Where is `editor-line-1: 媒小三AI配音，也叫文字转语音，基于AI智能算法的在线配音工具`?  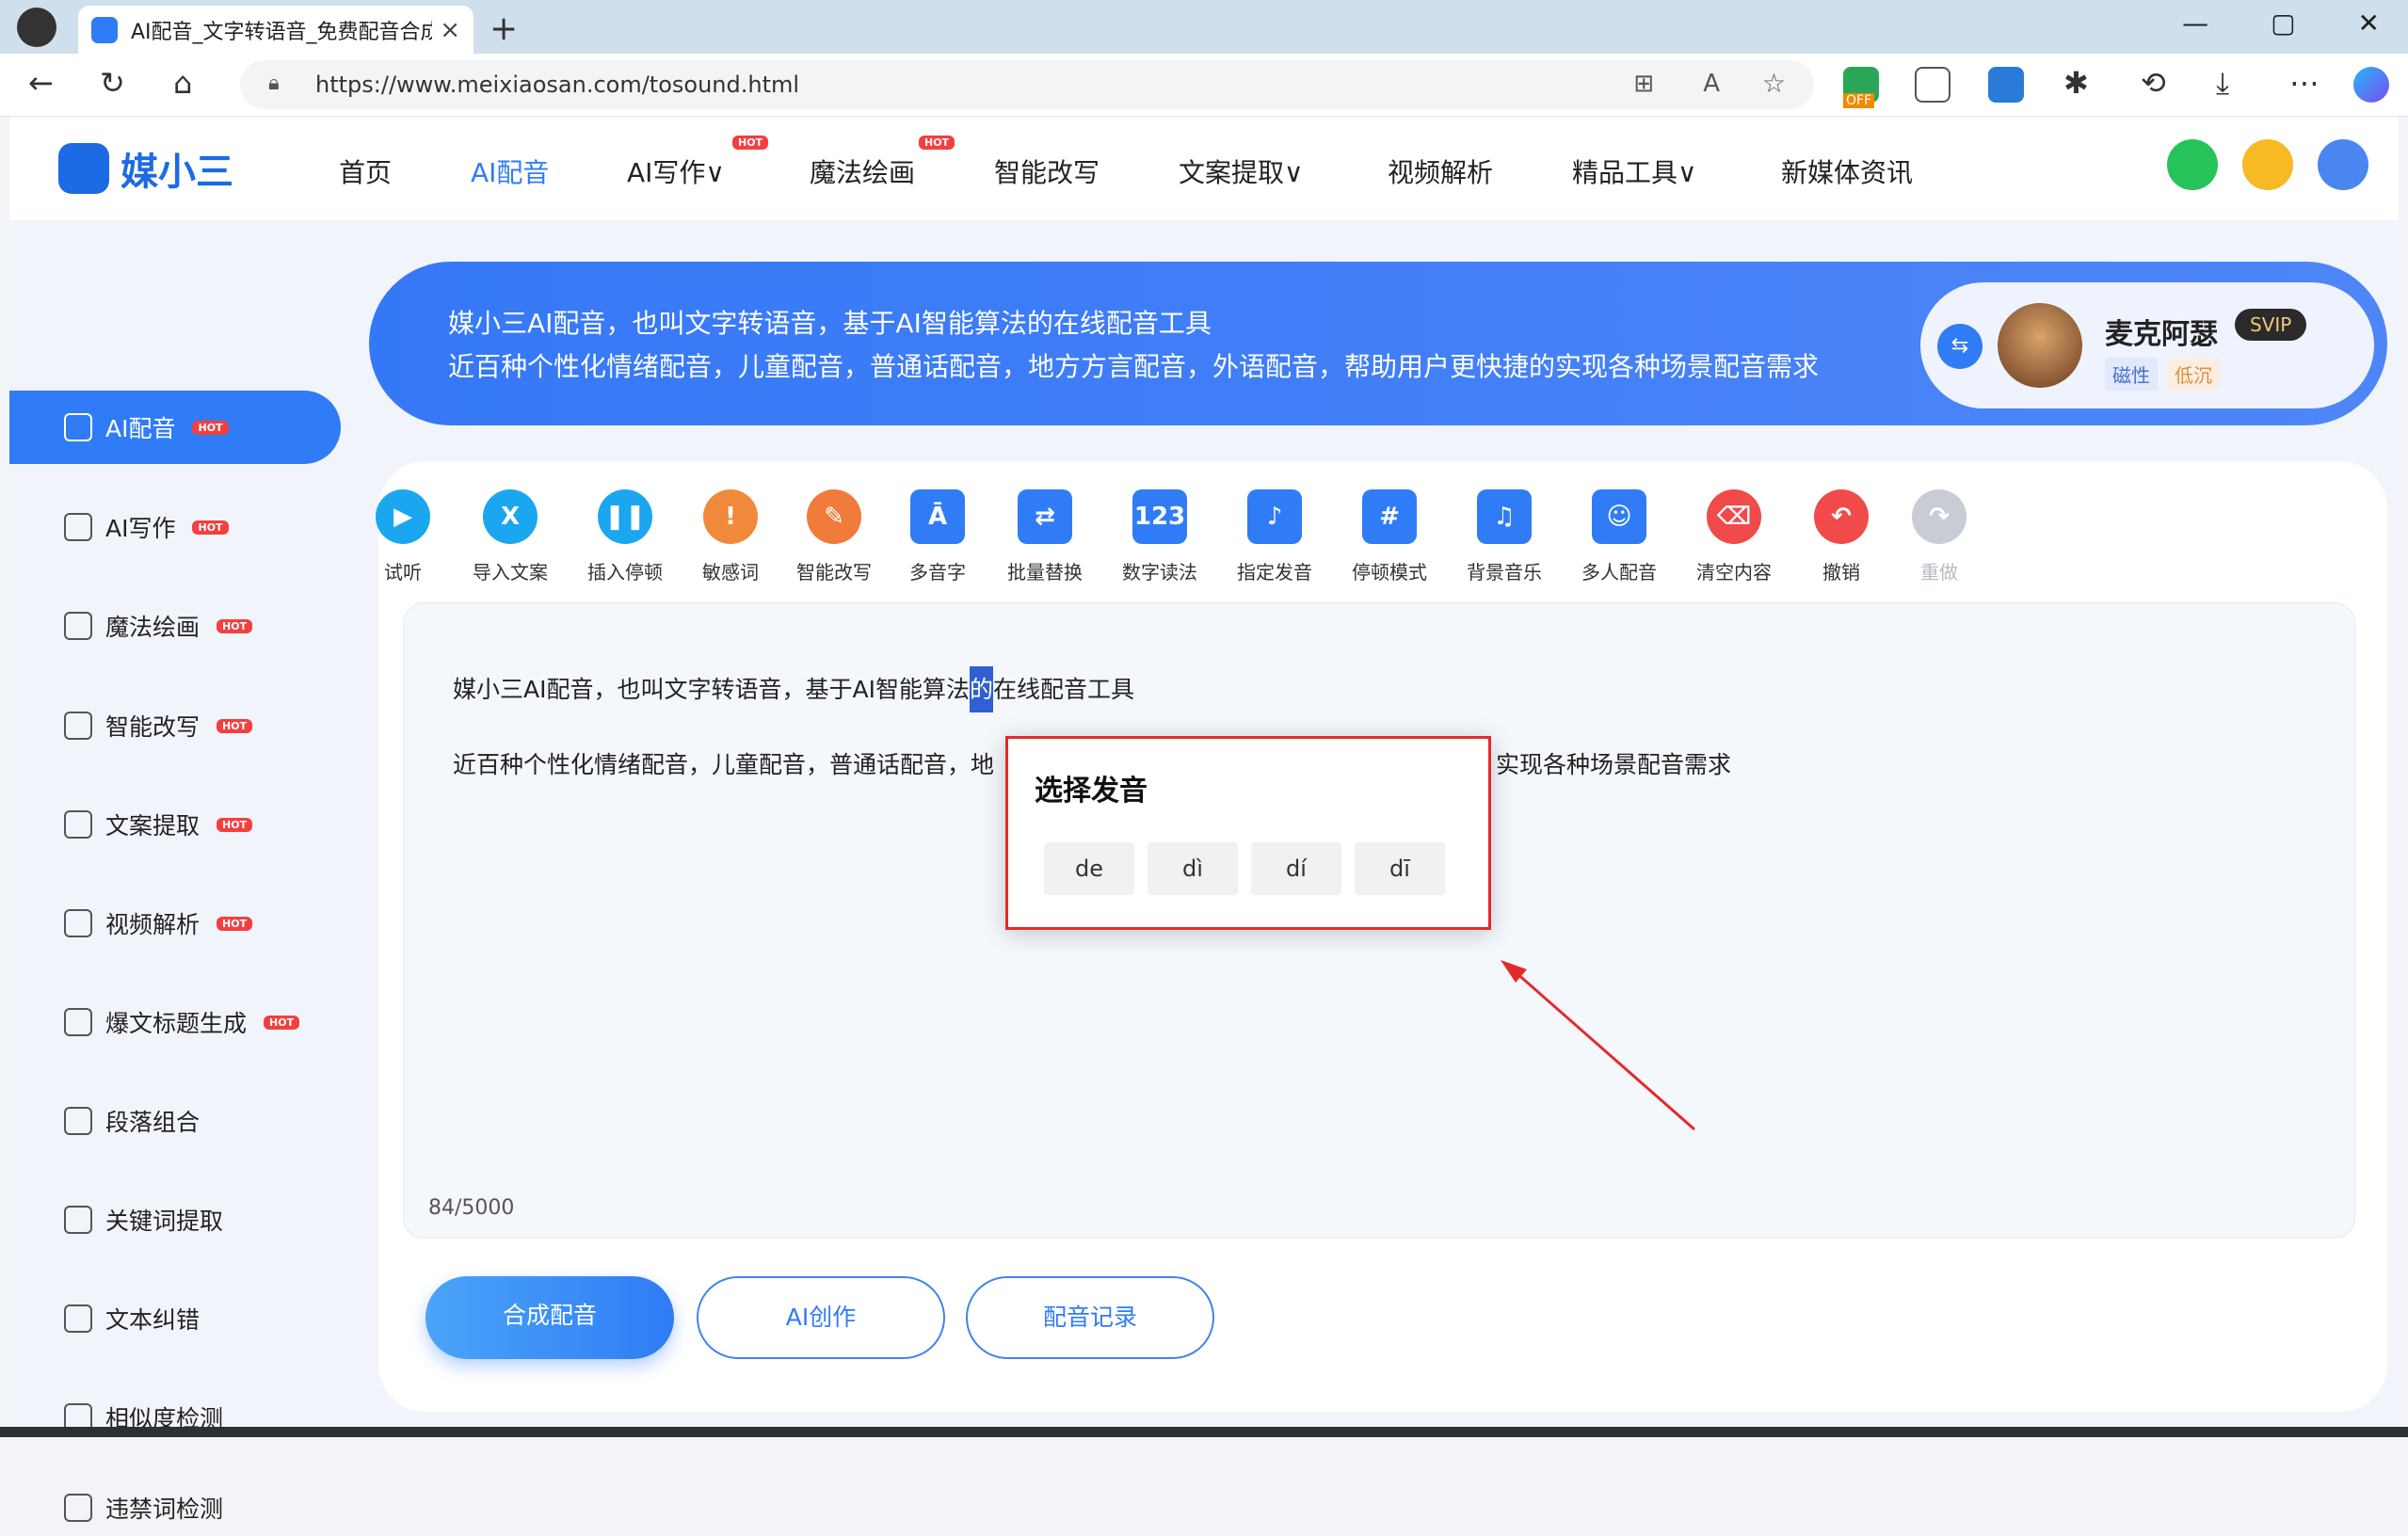 editor-line-1: 媒小三AI配音，也叫文字转语音，基于AI智能算法的在线配音工具 is located at coordinates (794, 689).